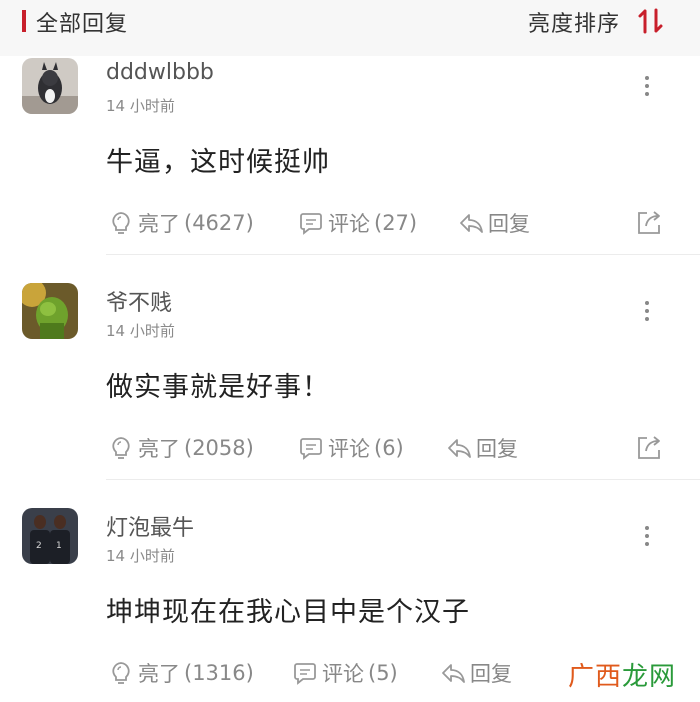  Describe the element at coordinates (350, 28) in the screenshot. I see `comments-header: 全部回复 亮度排序` at that location.